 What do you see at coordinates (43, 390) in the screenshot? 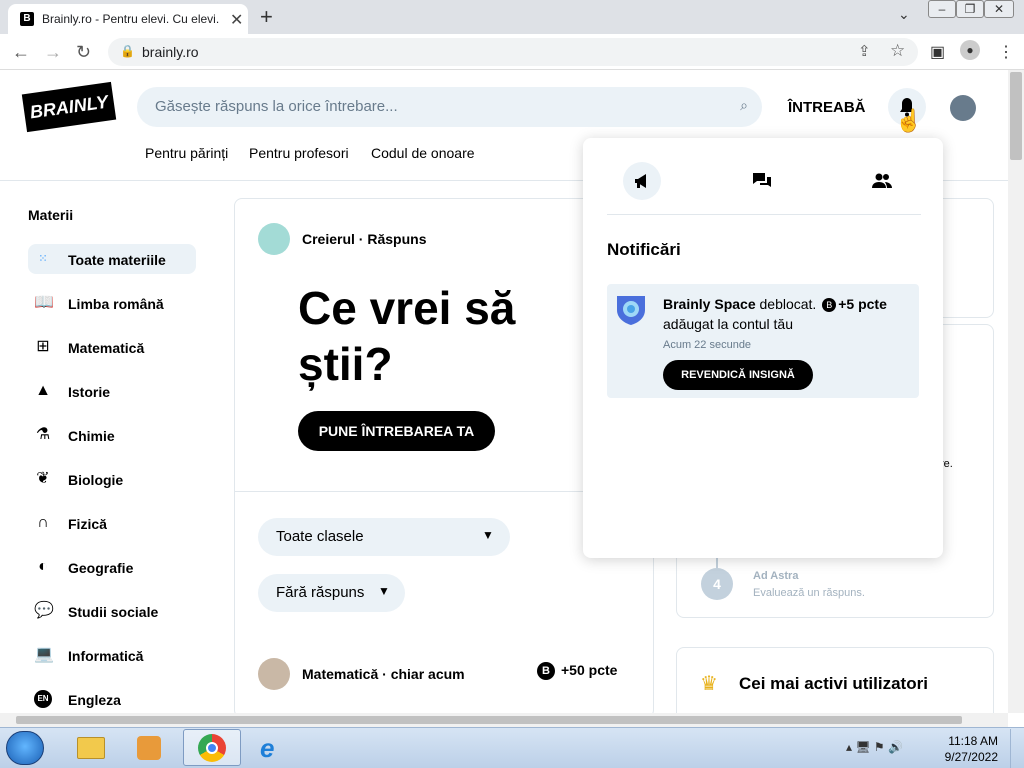
I see `pyramid-icon: ▲` at bounding box center [43, 390].